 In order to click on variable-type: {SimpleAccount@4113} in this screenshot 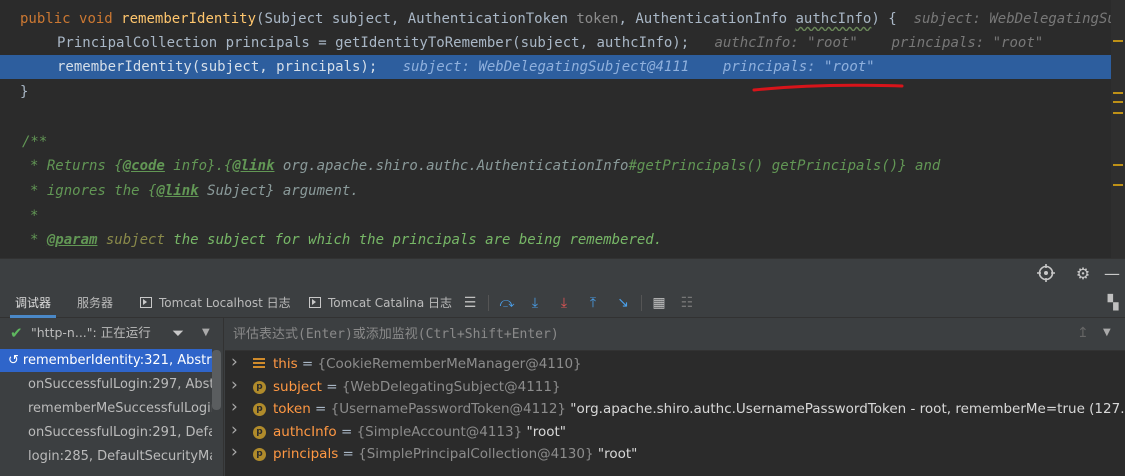, I will do `click(439, 431)`.